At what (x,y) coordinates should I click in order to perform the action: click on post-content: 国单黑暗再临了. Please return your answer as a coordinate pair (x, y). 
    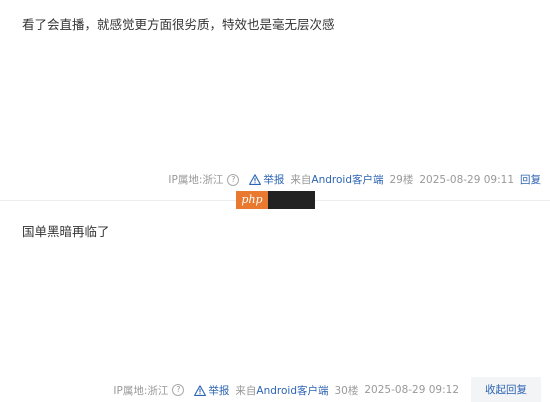
    Looking at the image, I should click on (66, 231).